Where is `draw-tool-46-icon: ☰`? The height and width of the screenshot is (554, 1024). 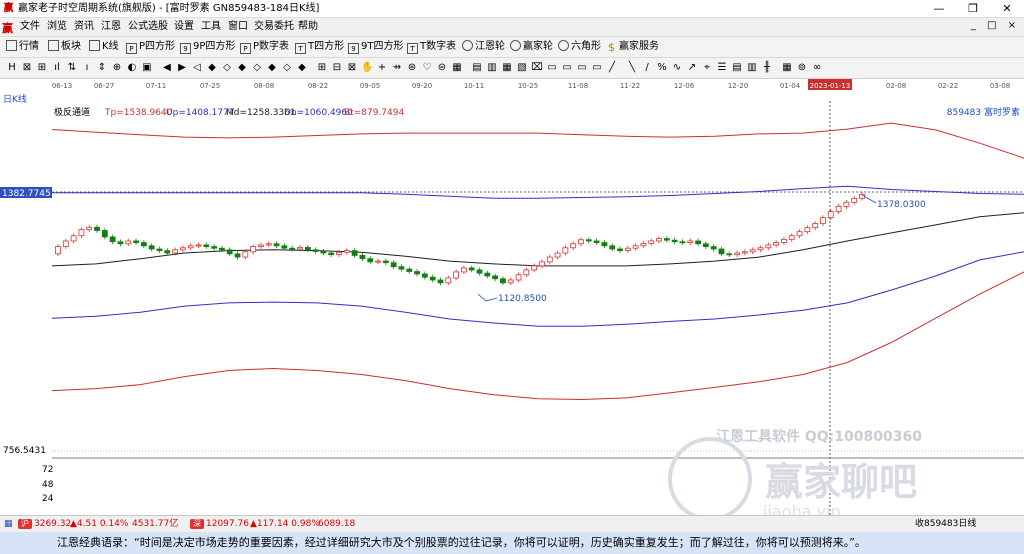
draw-tool-46-icon: ☰ is located at coordinates (722, 67).